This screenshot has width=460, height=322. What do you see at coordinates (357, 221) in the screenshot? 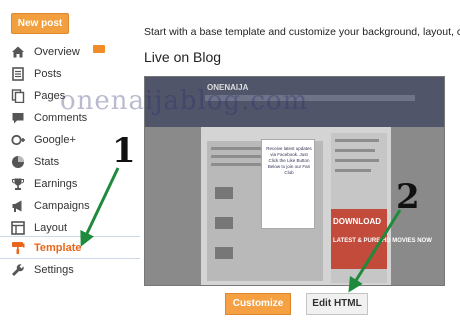
I see `preview-ad-title: DOWNLOAD` at bounding box center [357, 221].